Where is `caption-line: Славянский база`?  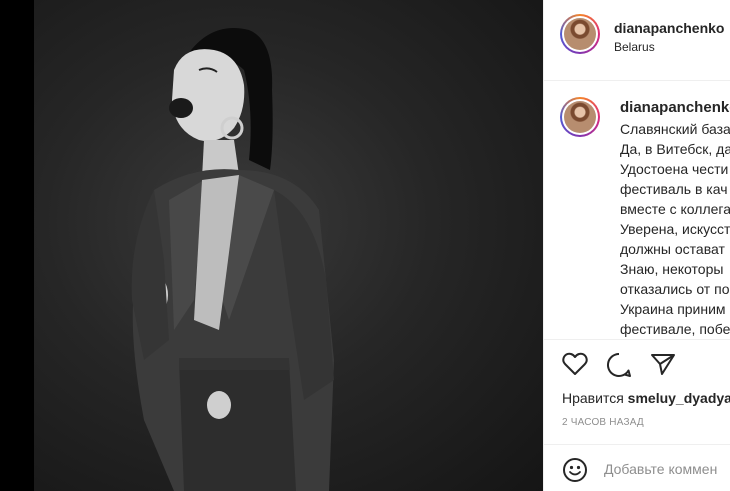 caption-line: Славянский база is located at coordinates (675, 129).